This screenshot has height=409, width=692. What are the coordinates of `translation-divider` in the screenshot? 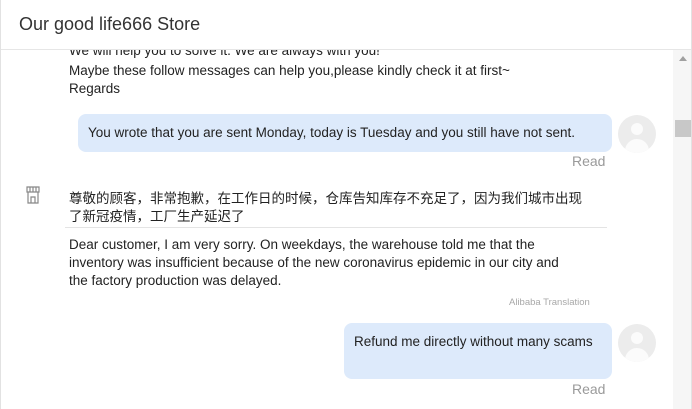 It's located at (336, 227).